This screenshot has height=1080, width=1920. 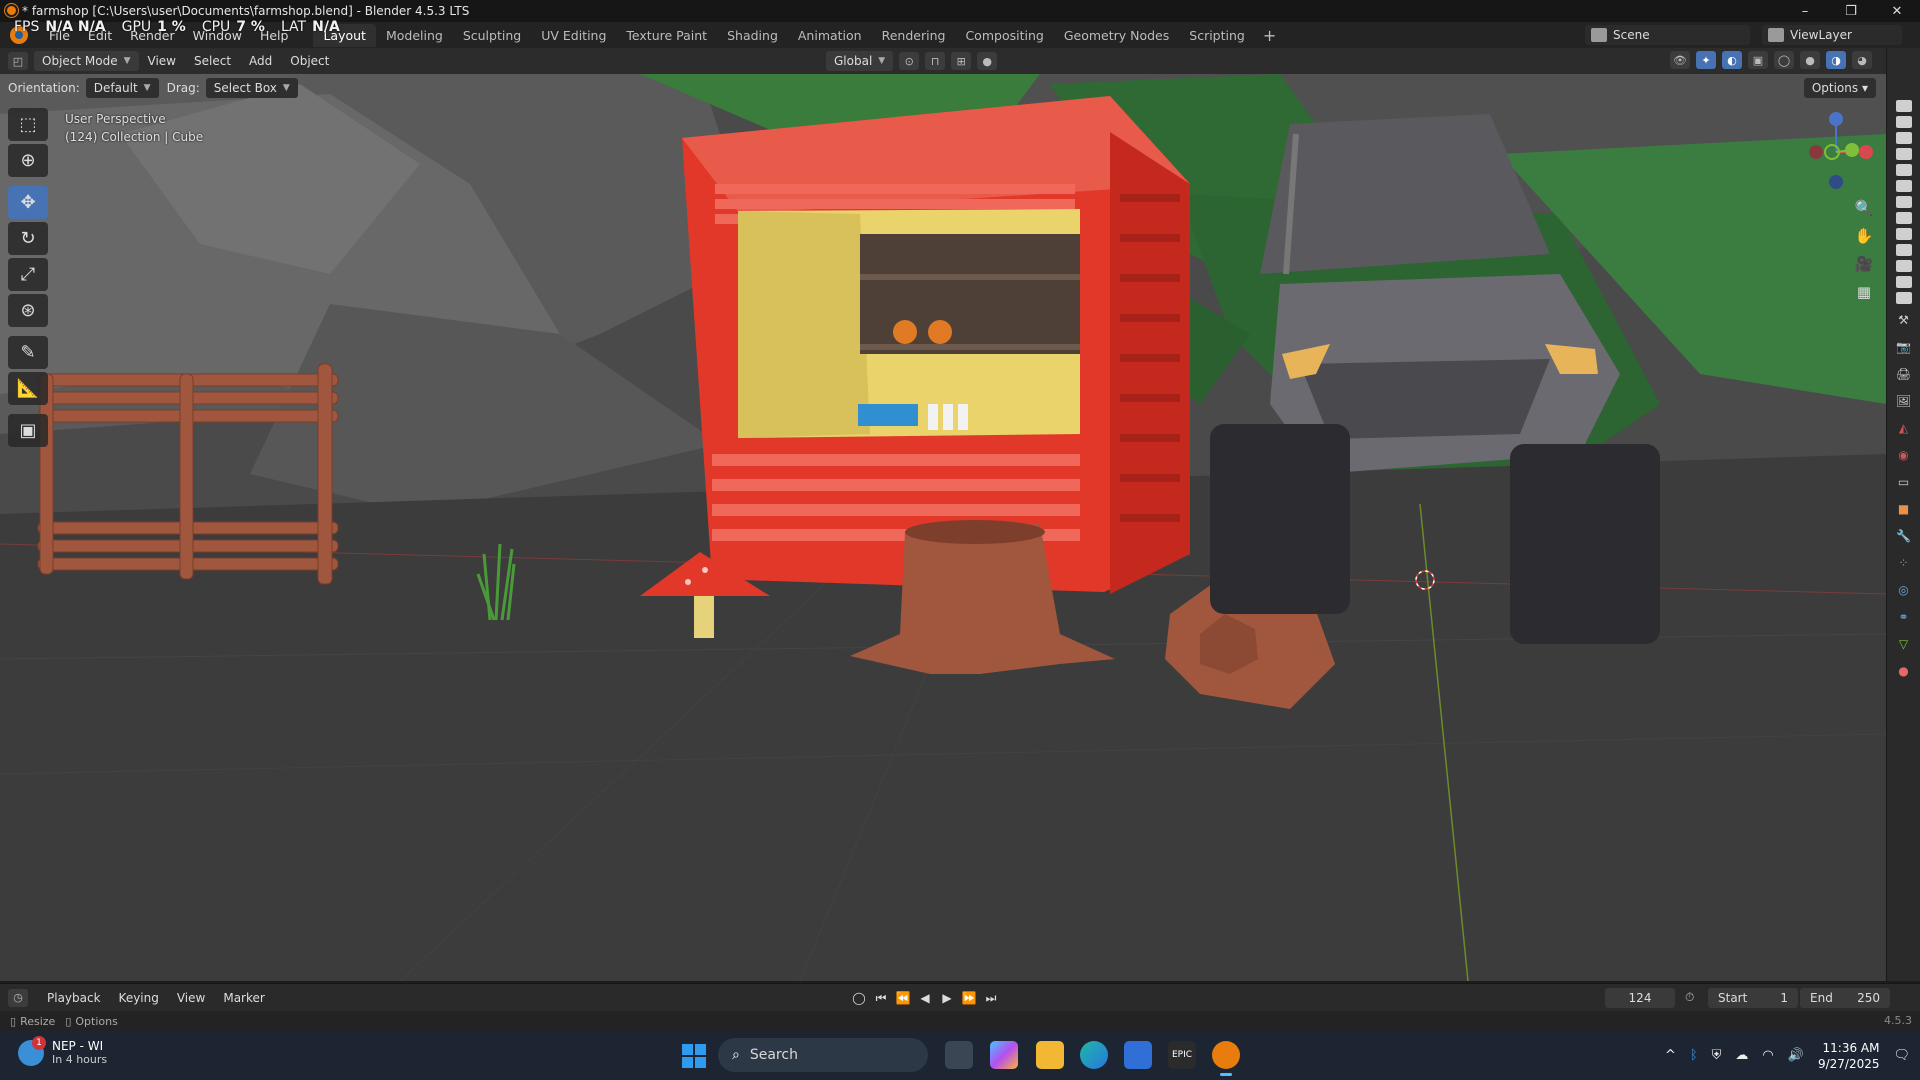 I want to click on tab-texture-paint: Texture Paint, so click(x=666, y=35).